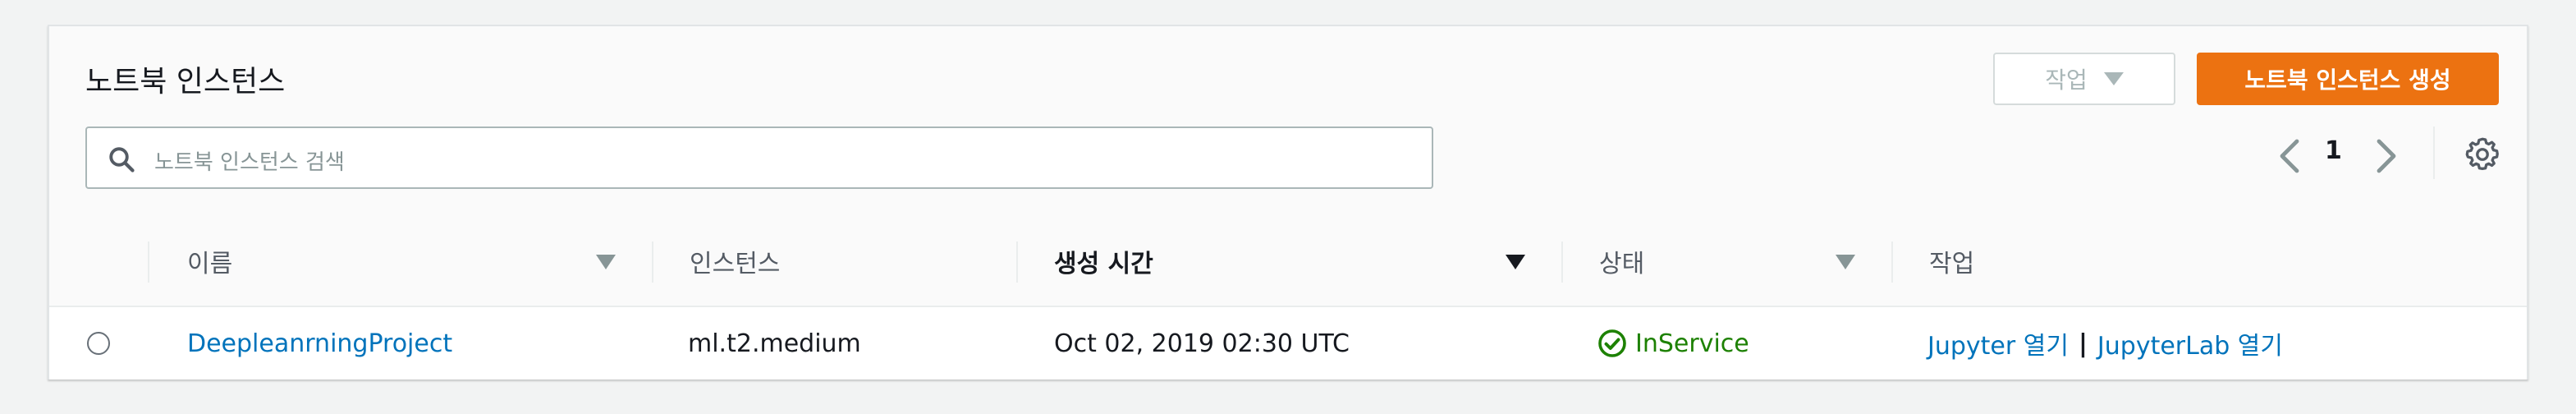 The image size is (2576, 414). I want to click on column-header-instance: 인스턴스, so click(736, 264).